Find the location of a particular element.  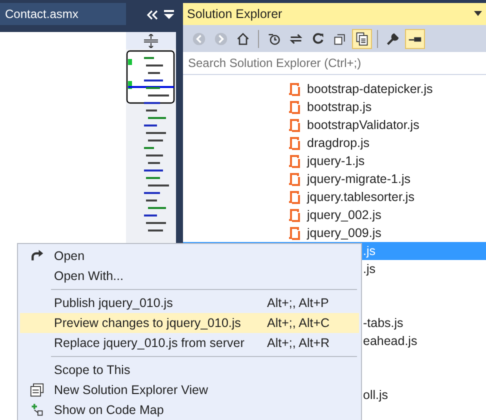

wrench-icon is located at coordinates (393, 39).